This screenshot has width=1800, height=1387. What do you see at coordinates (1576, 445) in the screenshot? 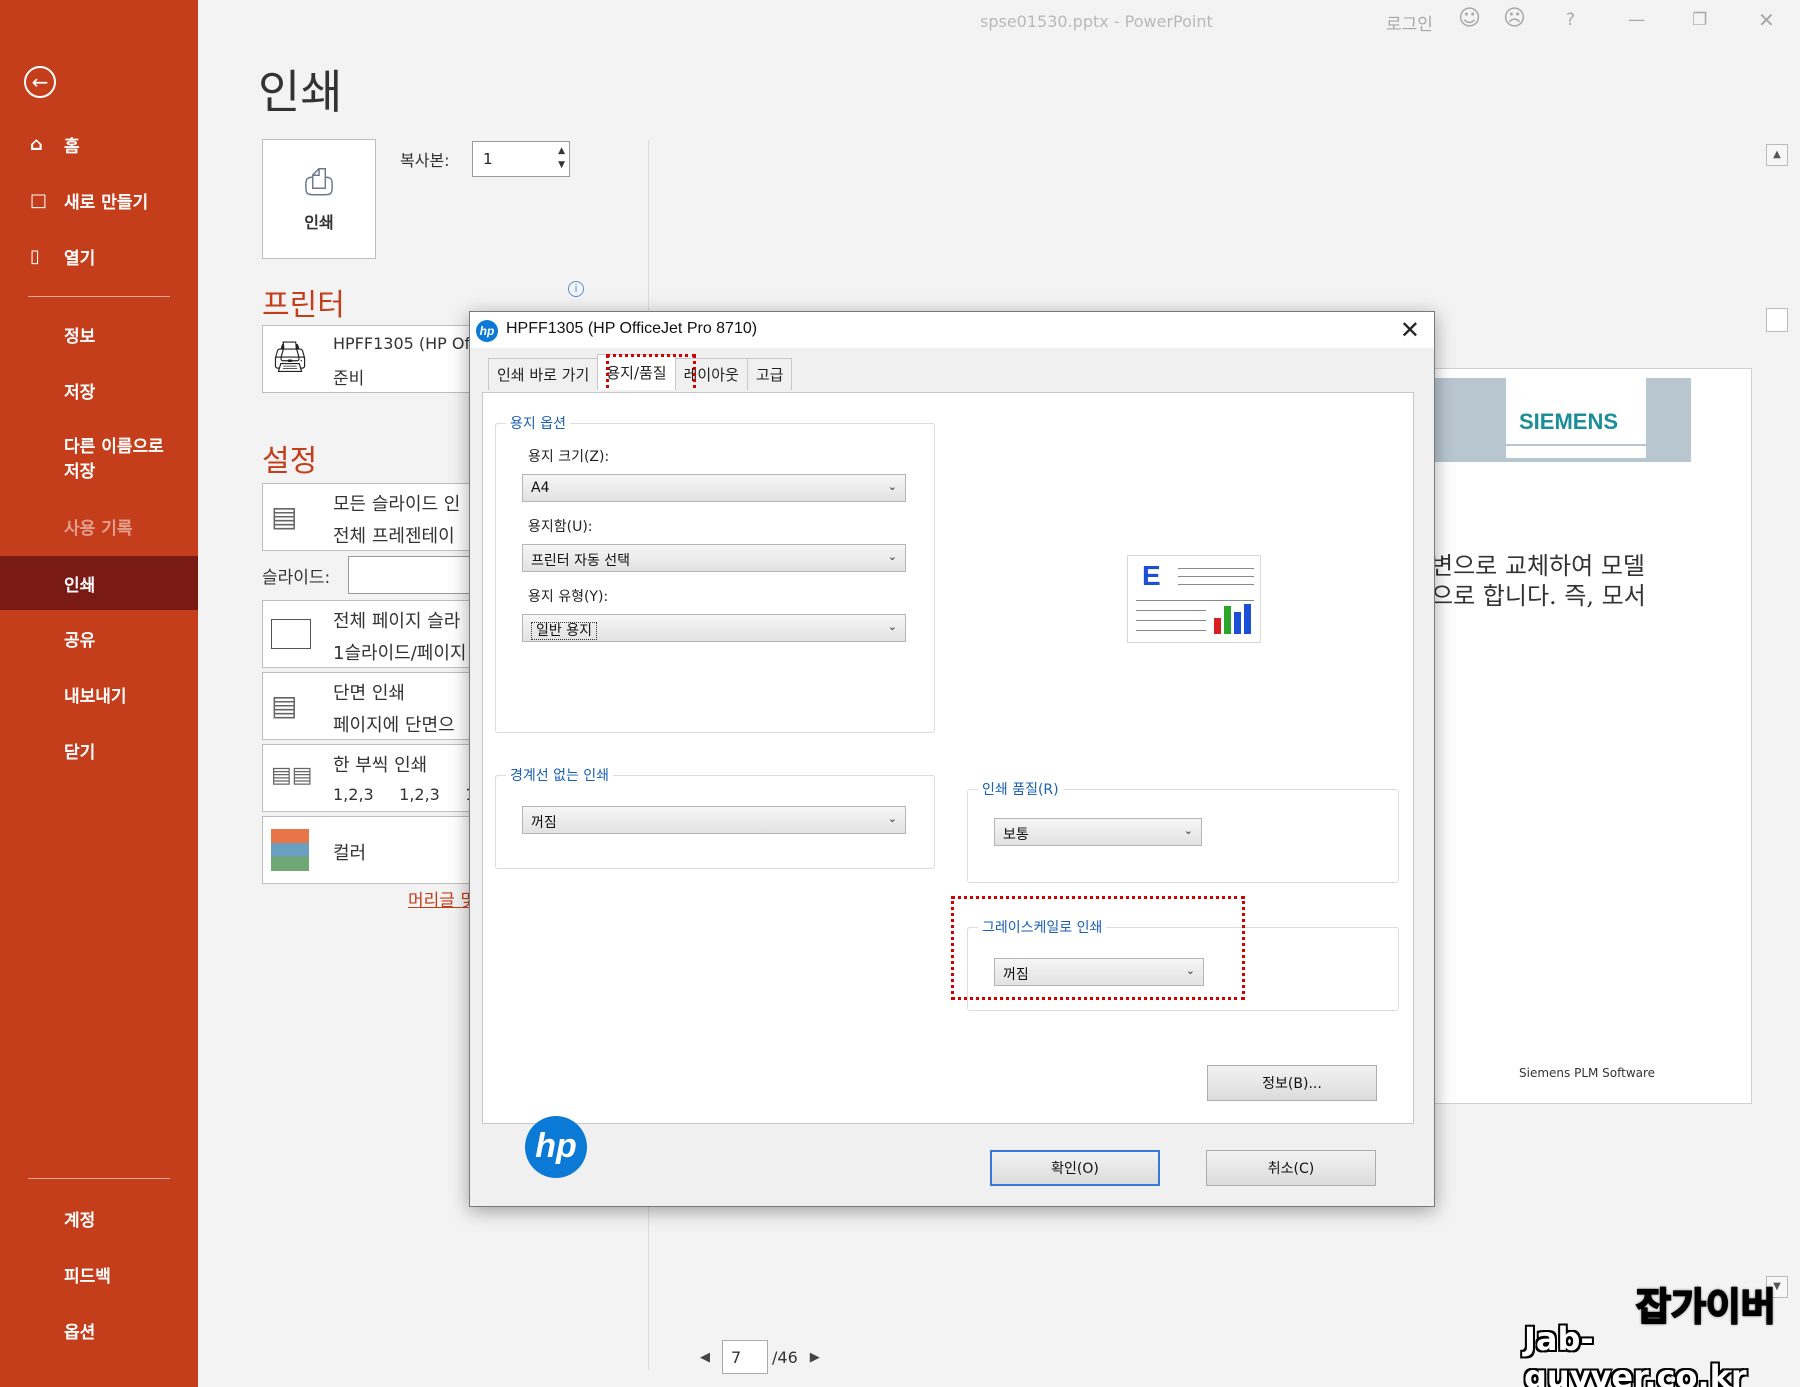
I see `logo-underline` at bounding box center [1576, 445].